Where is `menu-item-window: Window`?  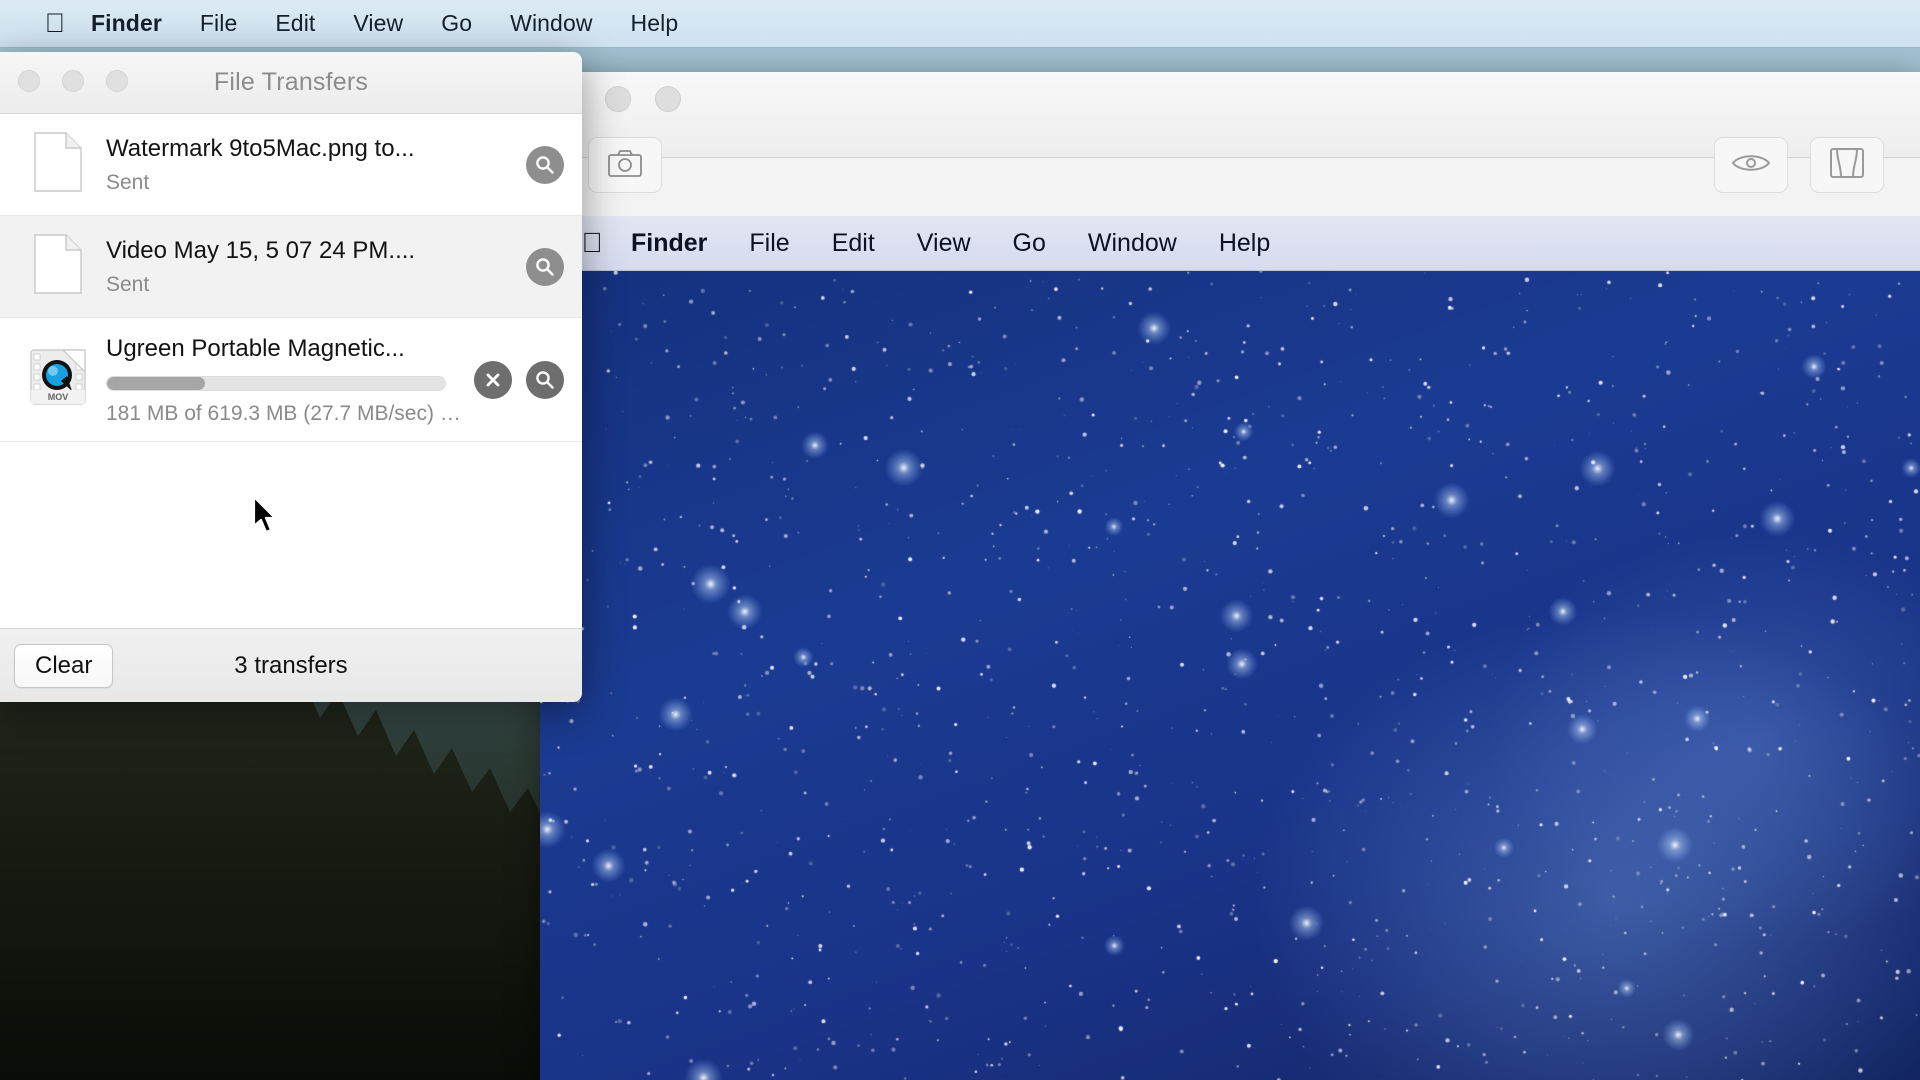
menu-item-window: Window is located at coordinates (551, 23).